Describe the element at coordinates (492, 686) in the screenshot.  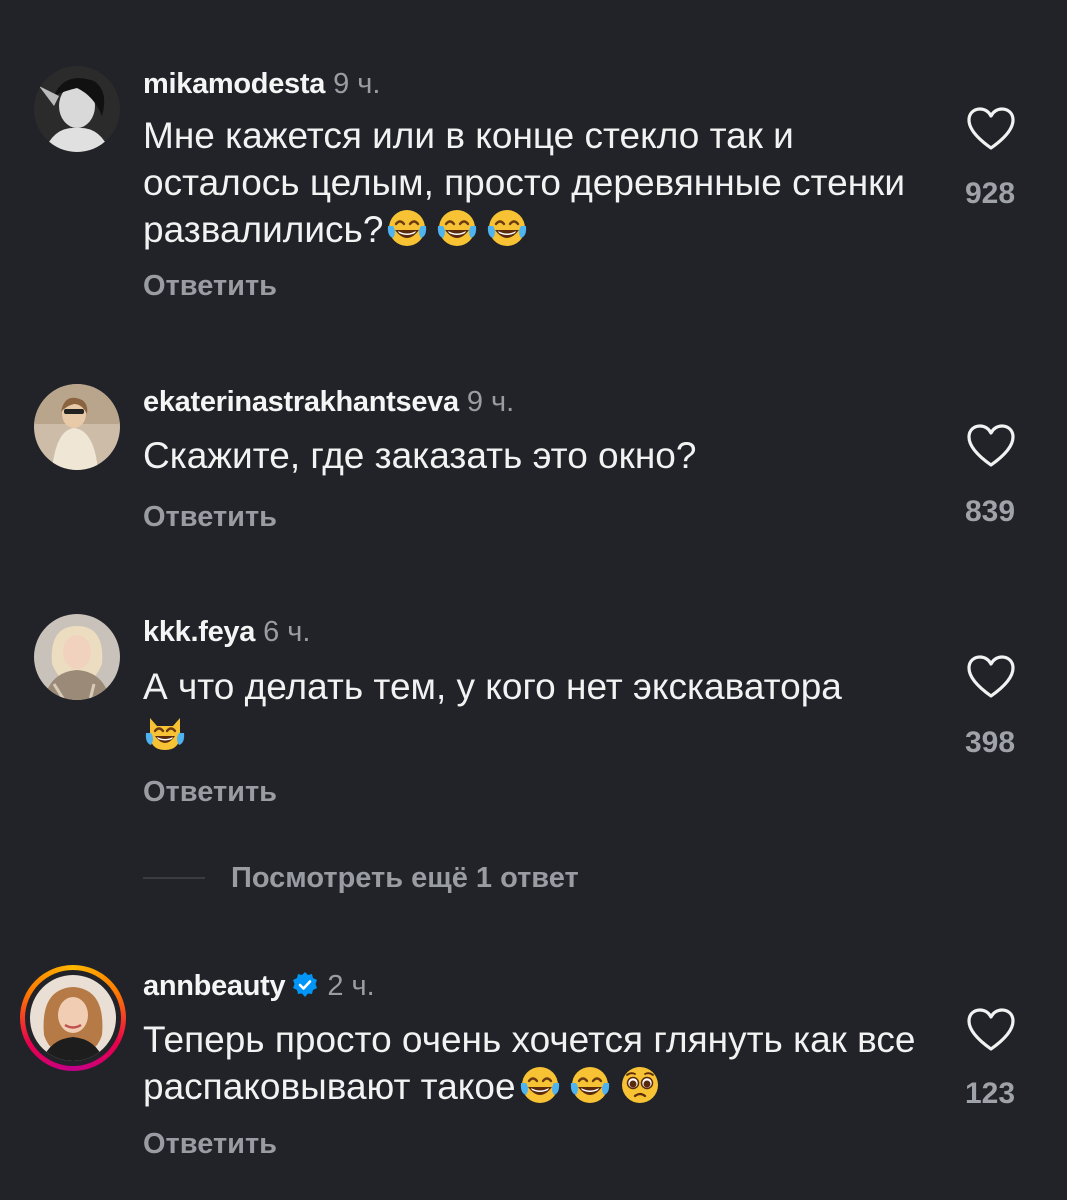
I see `comment-text-body: А что делать тем, у кого нет экскаватора` at that location.